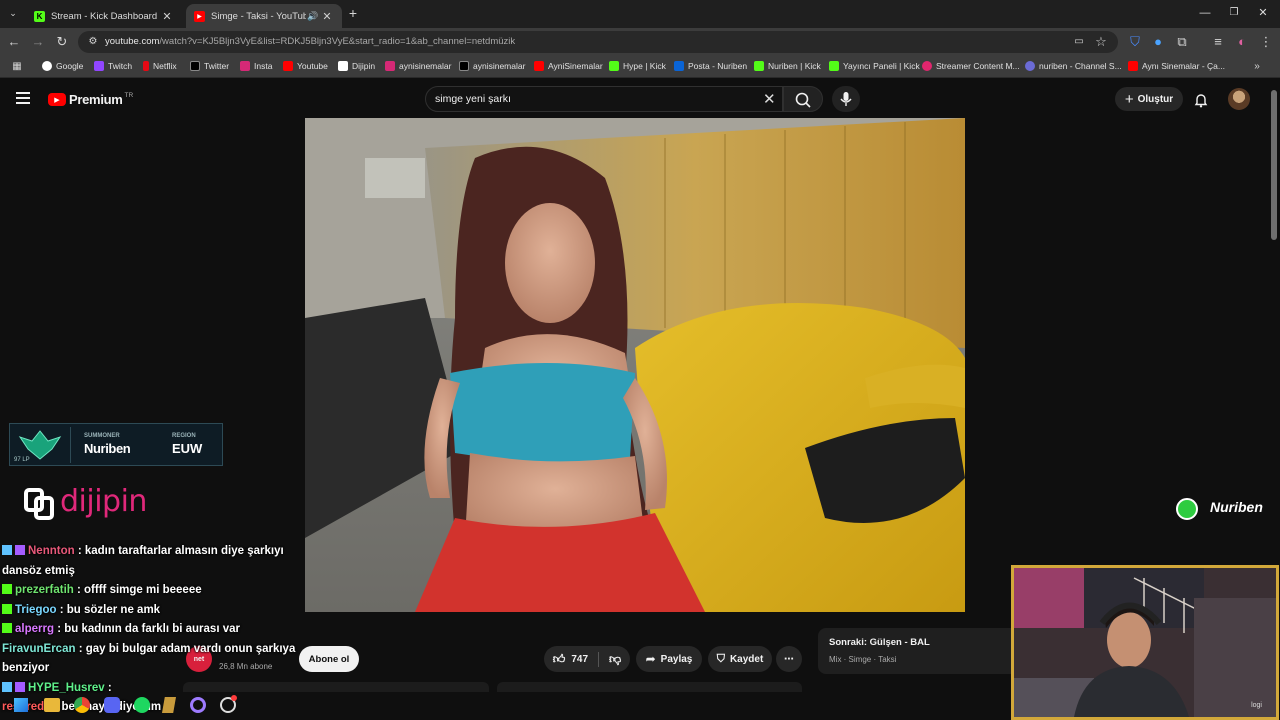  Describe the element at coordinates (1155, 99) in the screenshot. I see `create-label: Oluştur` at that location.